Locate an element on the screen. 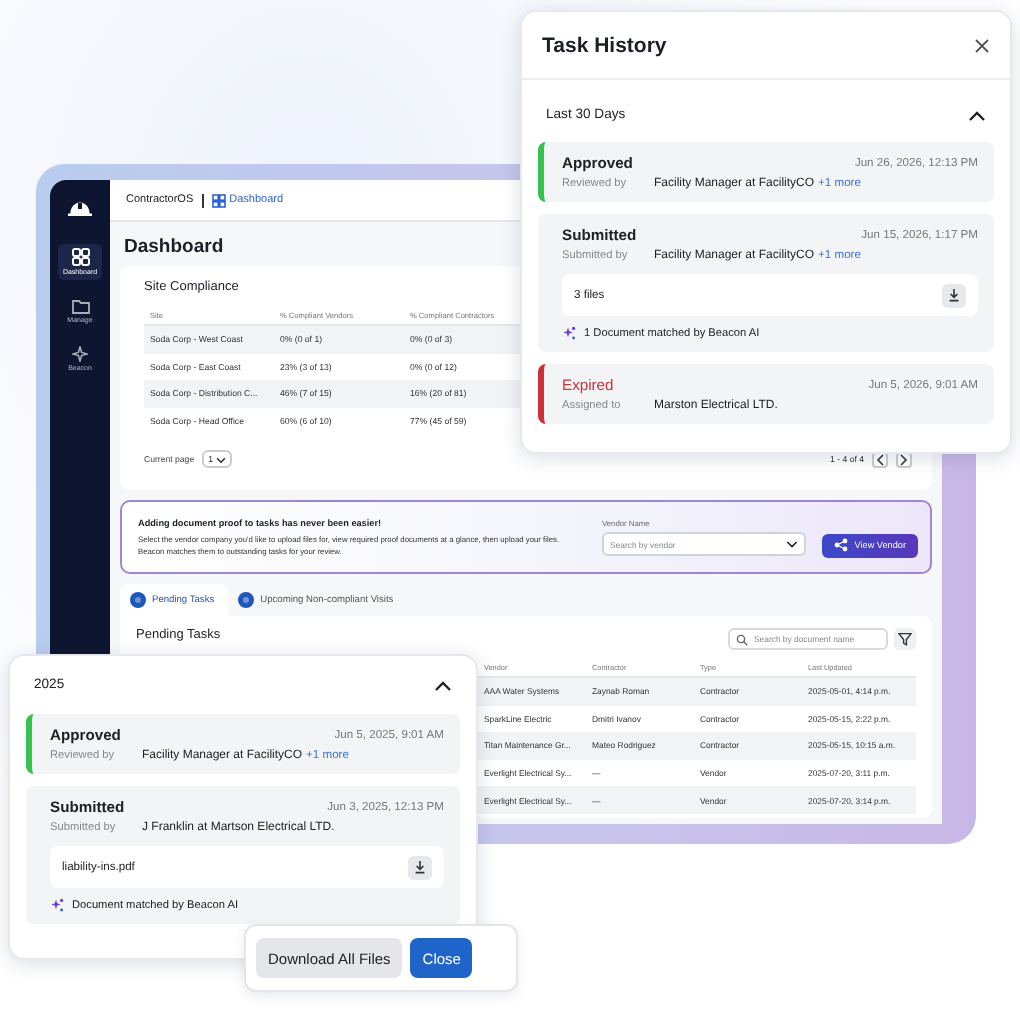 The image size is (1020, 1020). search-icon is located at coordinates (742, 639).